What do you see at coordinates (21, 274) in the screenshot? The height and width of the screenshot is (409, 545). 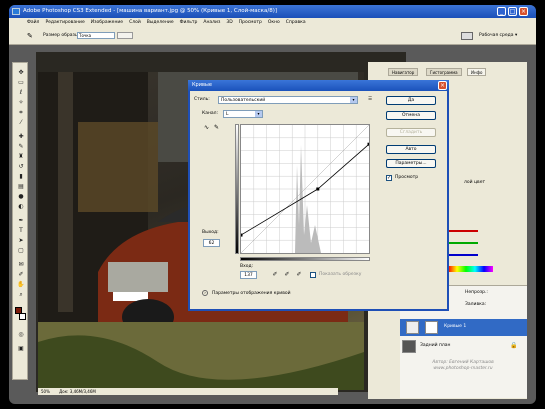 I see `eyedropper-tool-icon: ✐` at bounding box center [21, 274].